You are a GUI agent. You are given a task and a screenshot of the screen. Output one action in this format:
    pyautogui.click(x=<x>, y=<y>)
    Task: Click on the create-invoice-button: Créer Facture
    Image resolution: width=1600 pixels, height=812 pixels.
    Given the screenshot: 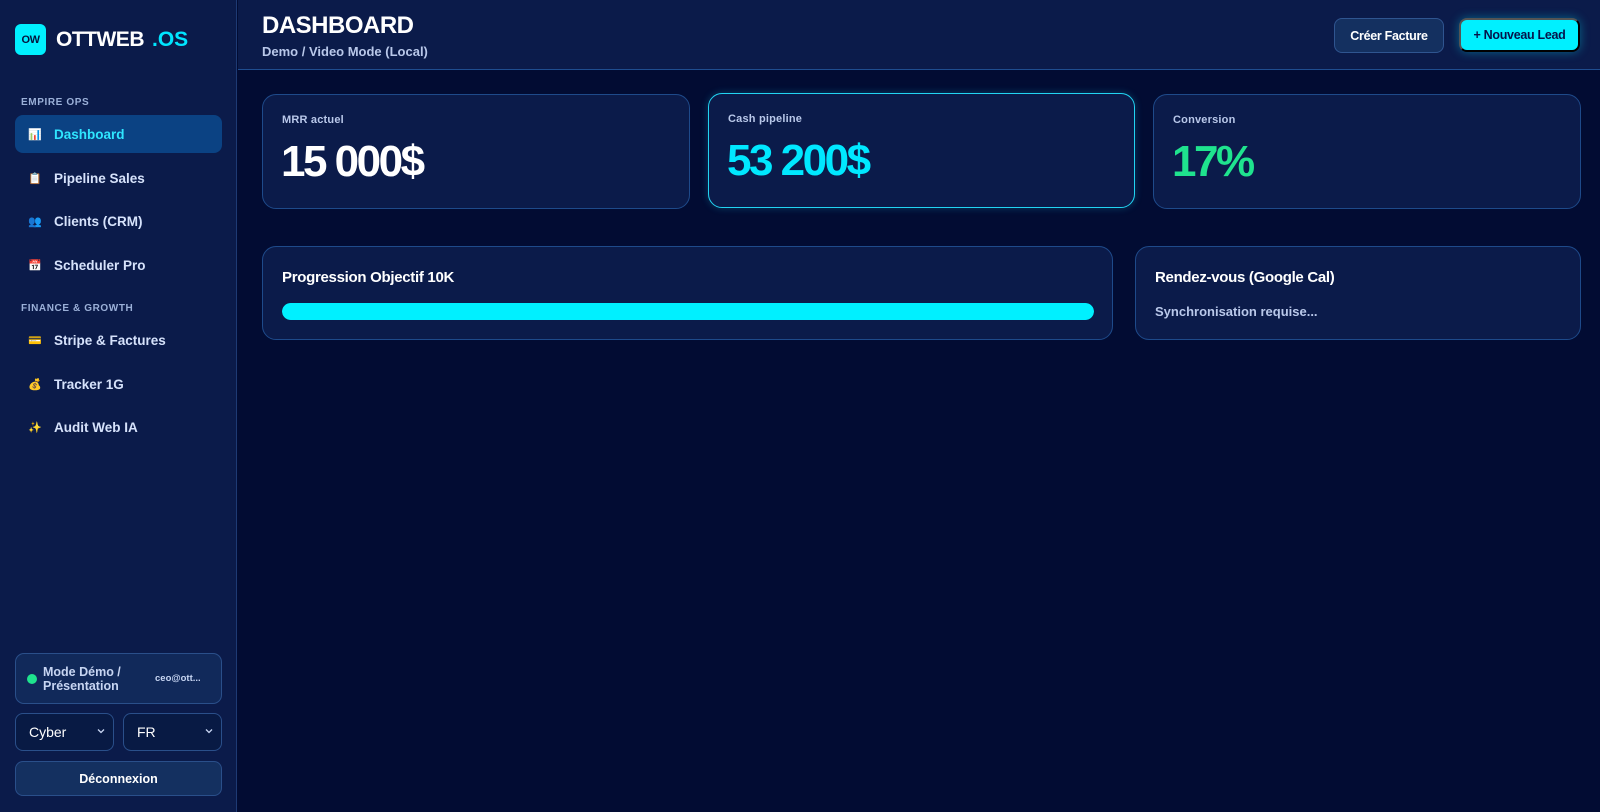 What is the action you would take?
    pyautogui.click(x=1389, y=35)
    